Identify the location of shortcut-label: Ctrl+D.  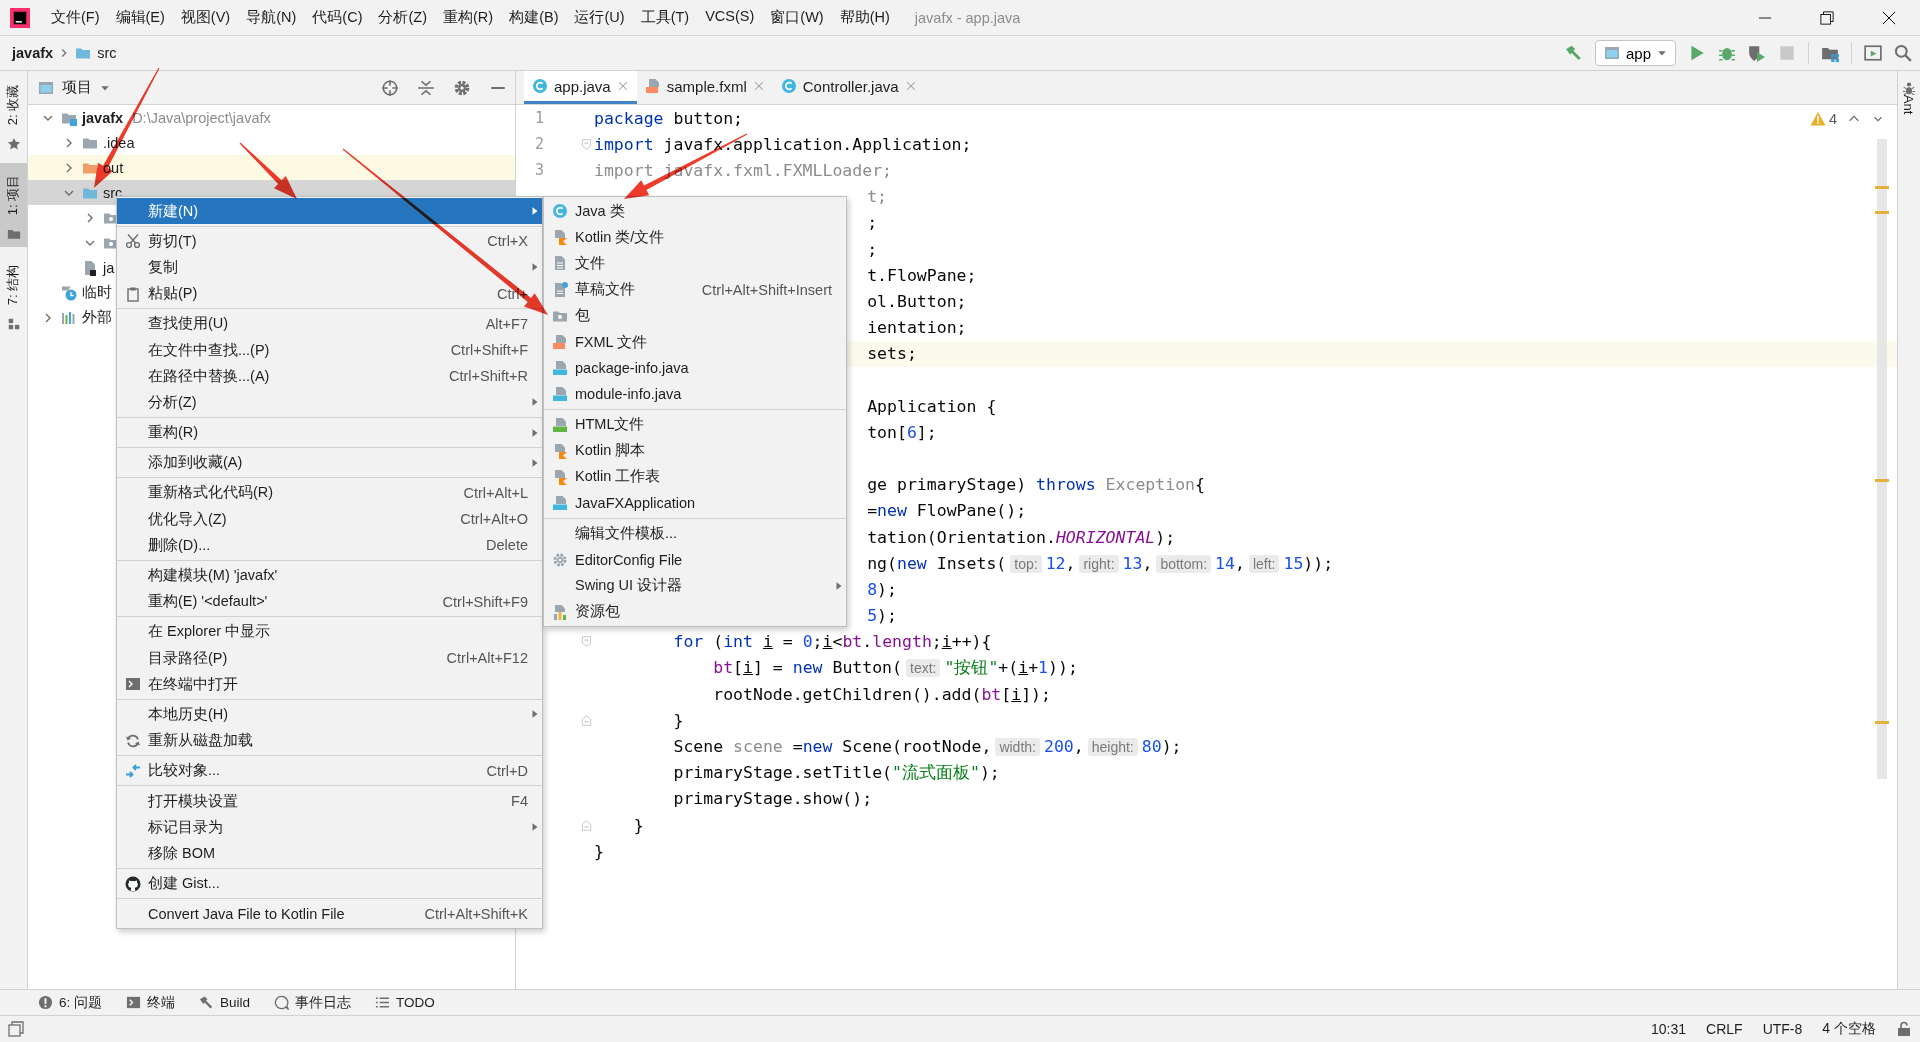
(506, 770).